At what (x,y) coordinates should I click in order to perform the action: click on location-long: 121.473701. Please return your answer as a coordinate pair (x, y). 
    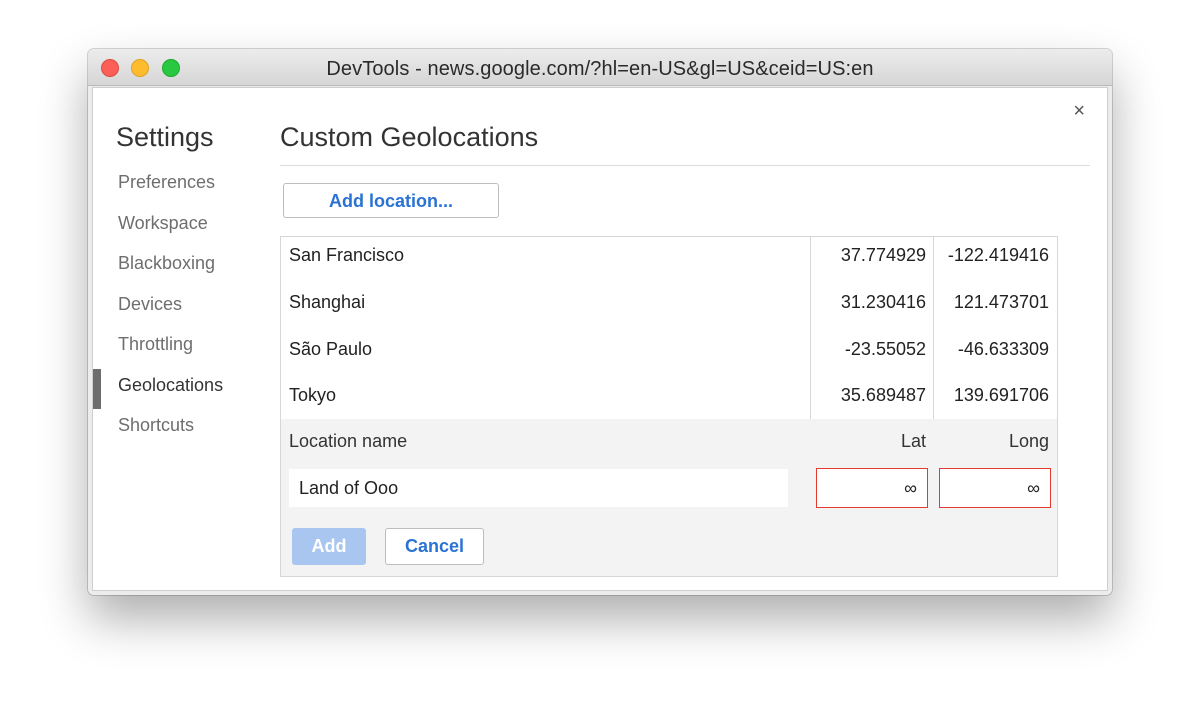
    Looking at the image, I should click on (1001, 301).